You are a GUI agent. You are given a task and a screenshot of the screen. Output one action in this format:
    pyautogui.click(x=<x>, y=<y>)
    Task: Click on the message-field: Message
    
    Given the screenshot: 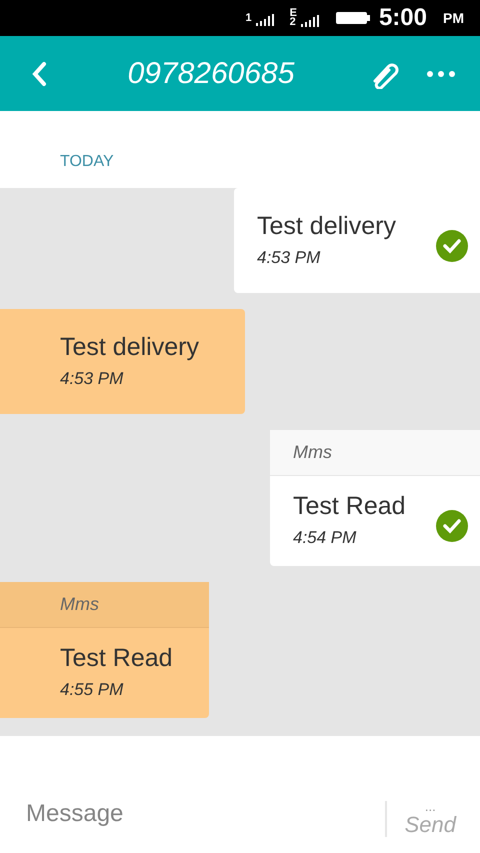 What is the action you would take?
    pyautogui.click(x=194, y=814)
    